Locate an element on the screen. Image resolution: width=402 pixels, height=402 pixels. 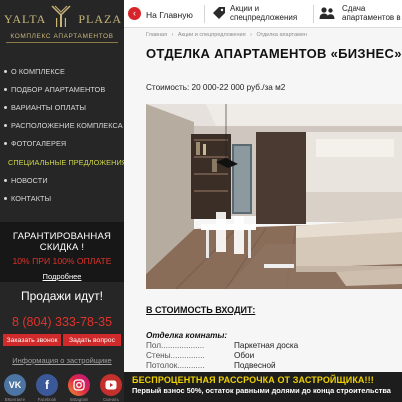
phone-number: 8 (804) 333-78-35 is located at coordinates (62, 322).